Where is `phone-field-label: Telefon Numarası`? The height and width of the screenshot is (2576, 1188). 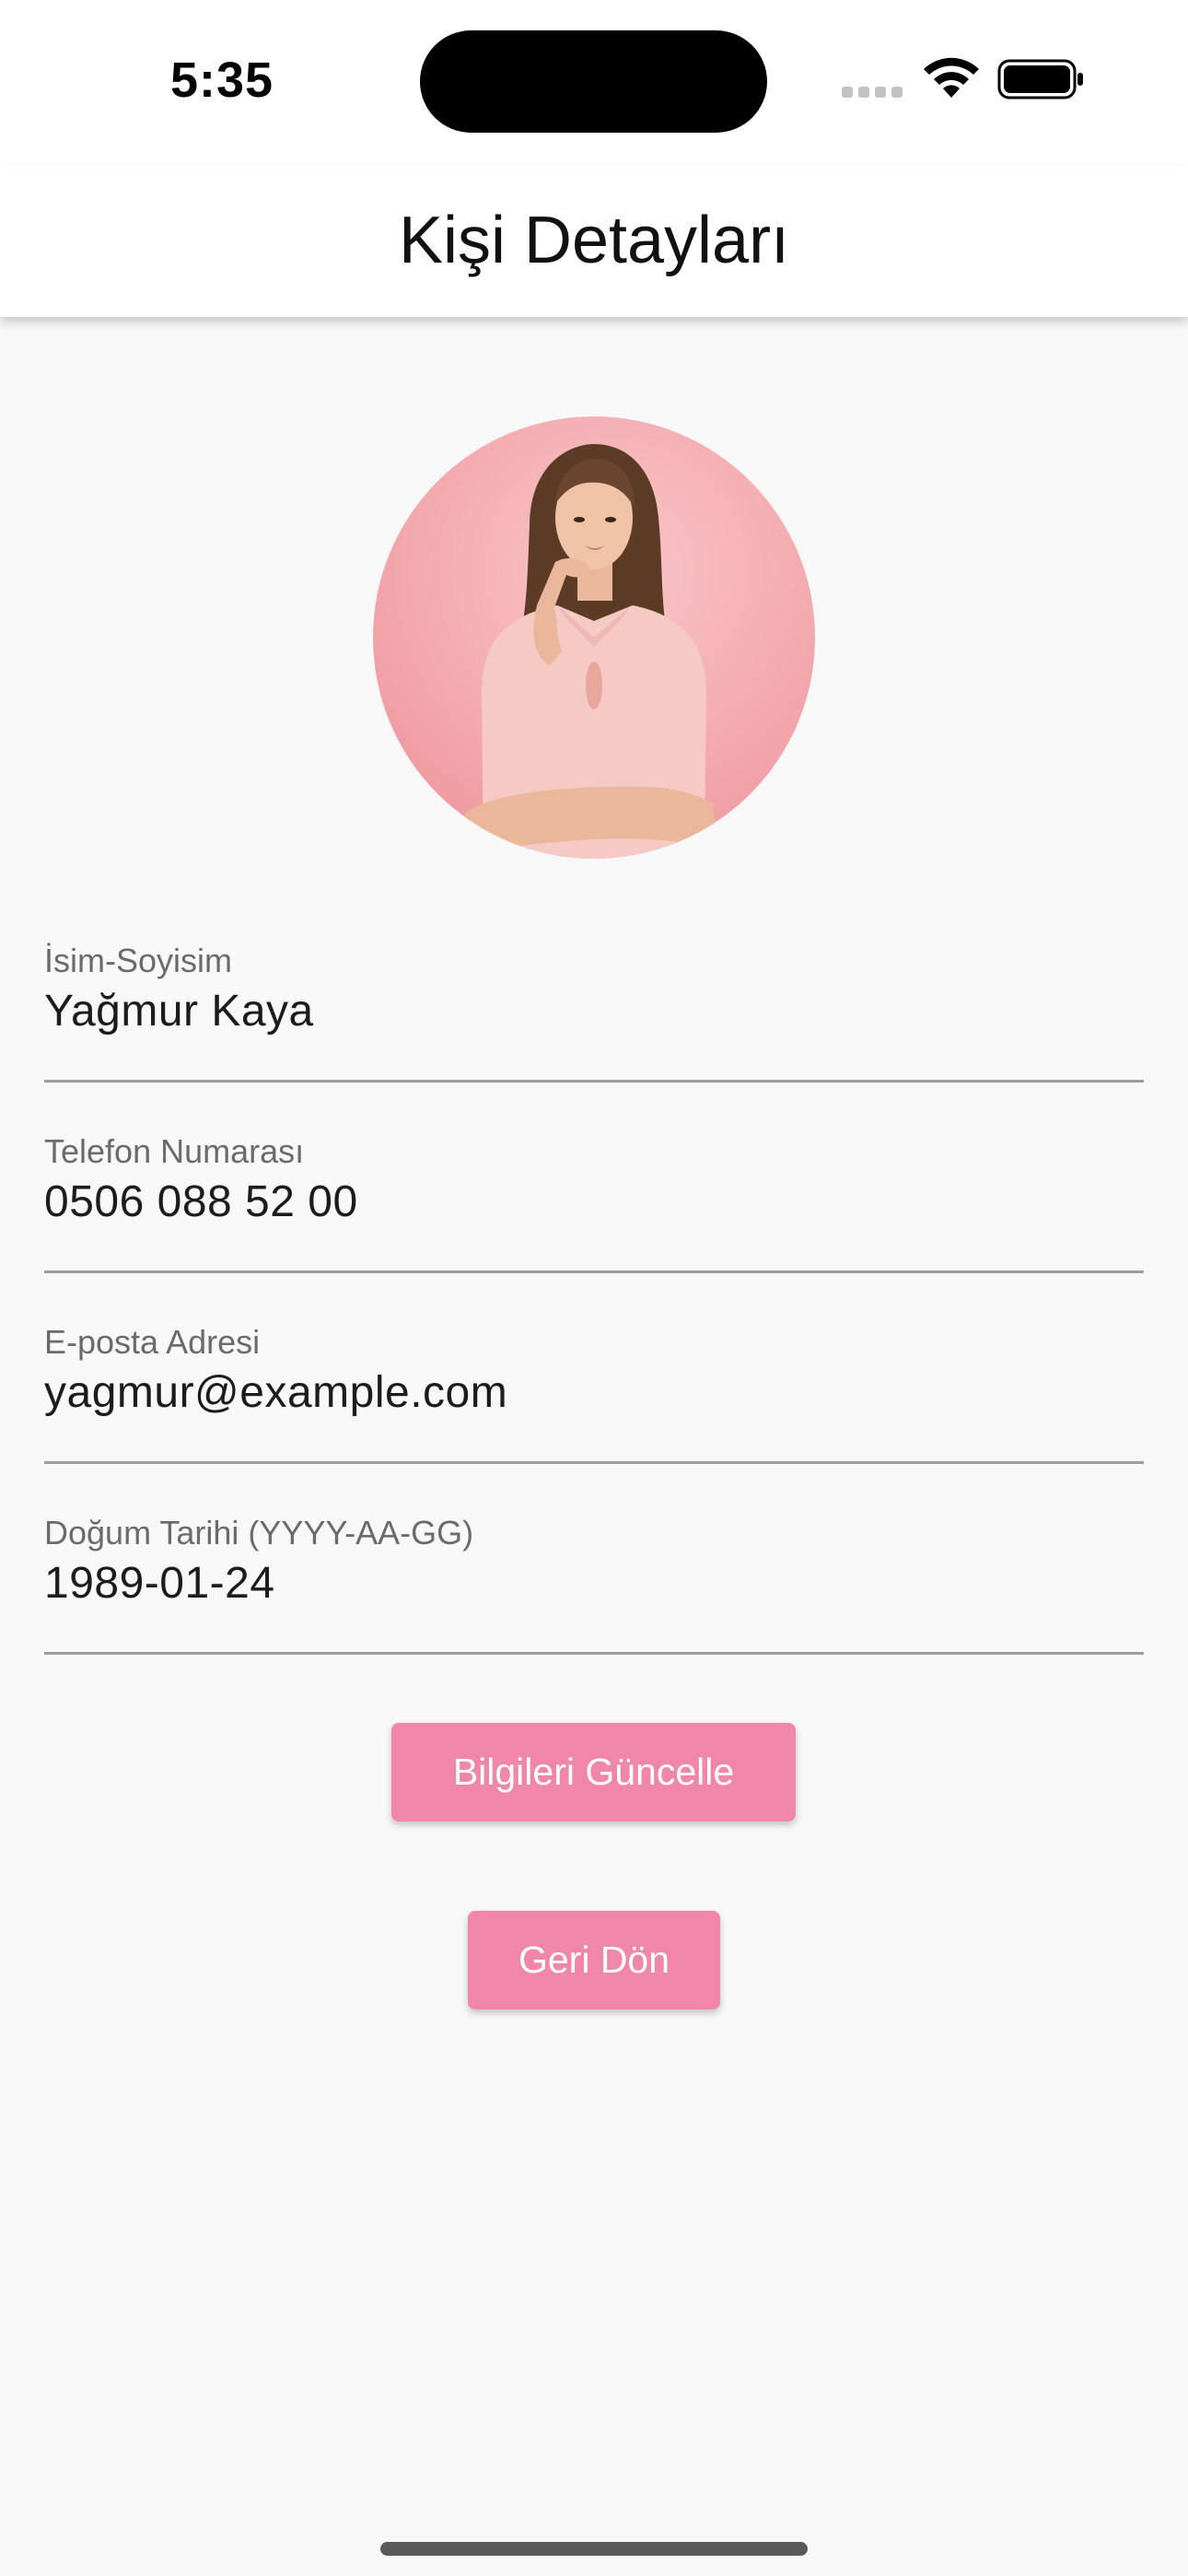 phone-field-label: Telefon Numarası is located at coordinates (174, 1151).